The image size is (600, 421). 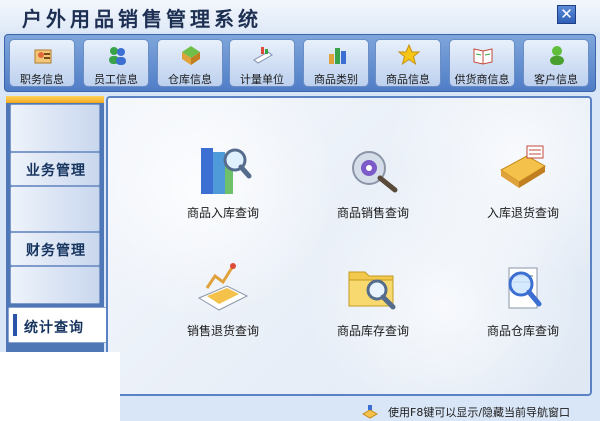 I want to click on document-search-icon, so click(x=525, y=288).